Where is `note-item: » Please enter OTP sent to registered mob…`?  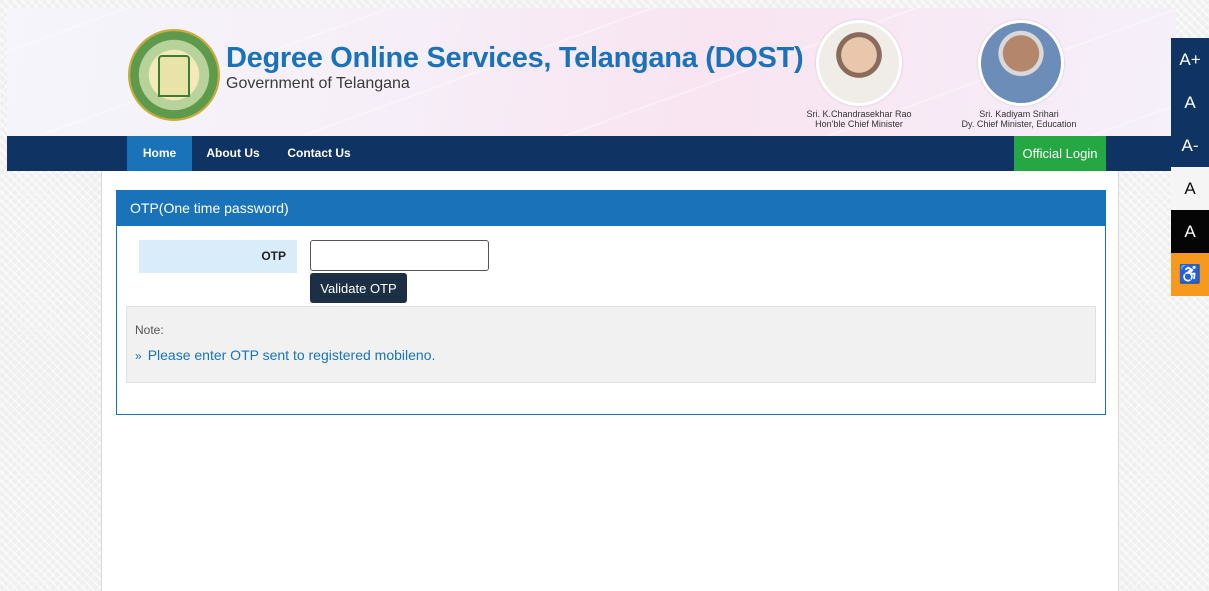 note-item: » Please enter OTP sent to registered mob… is located at coordinates (285, 355).